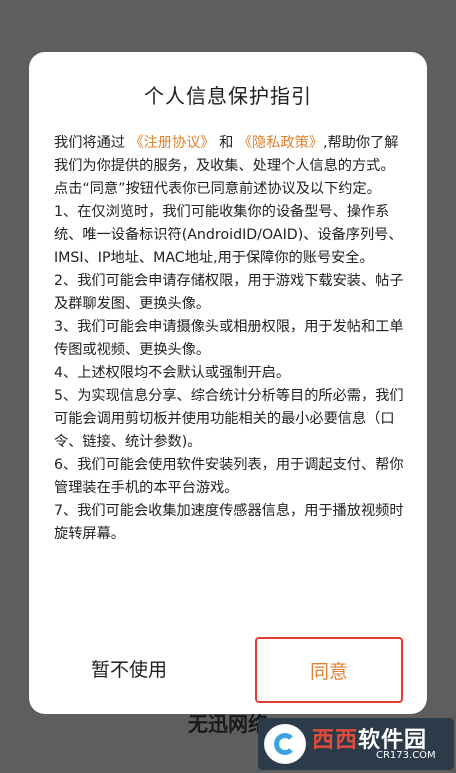 This screenshot has height=773, width=456. Describe the element at coordinates (171, 143) in the screenshot. I see `agreement-link: 《注册协议》` at that location.